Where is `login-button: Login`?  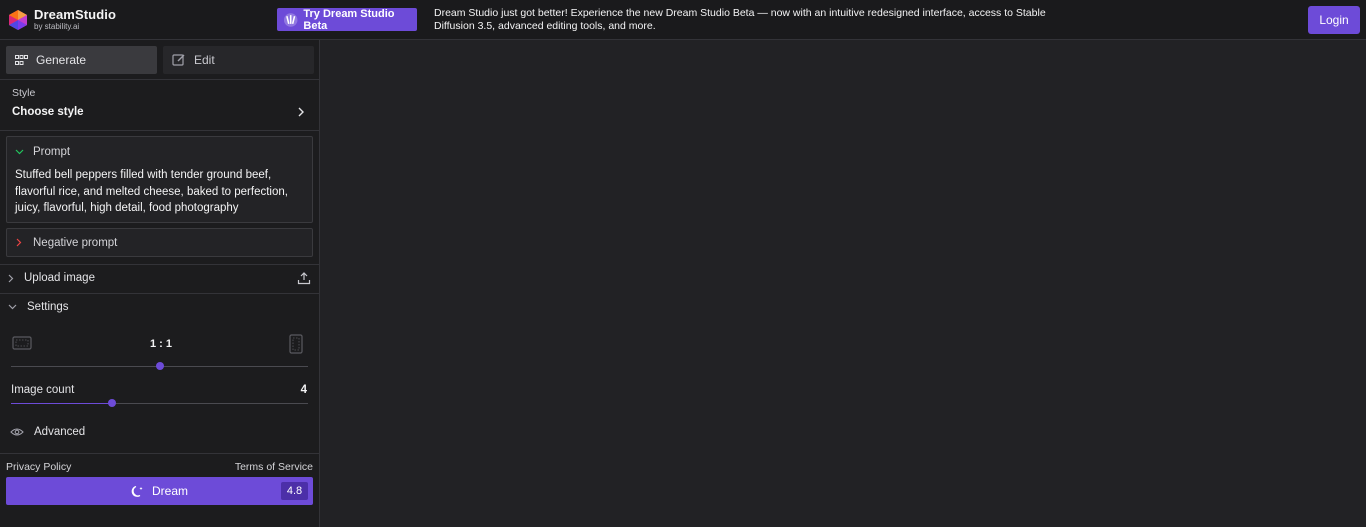
login-button: Login is located at coordinates (1334, 20).